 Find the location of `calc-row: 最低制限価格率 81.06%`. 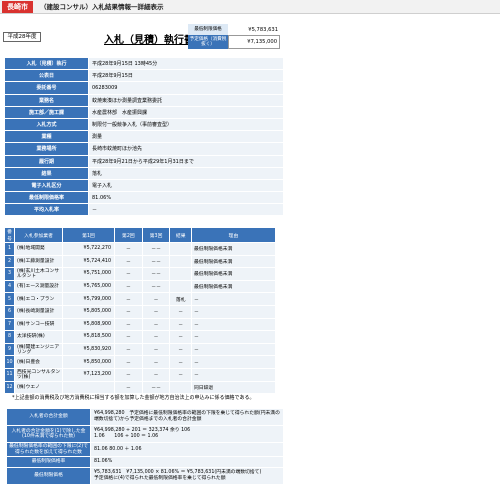

calc-row: 最低制限価格率 81.06% is located at coordinates (145, 462).